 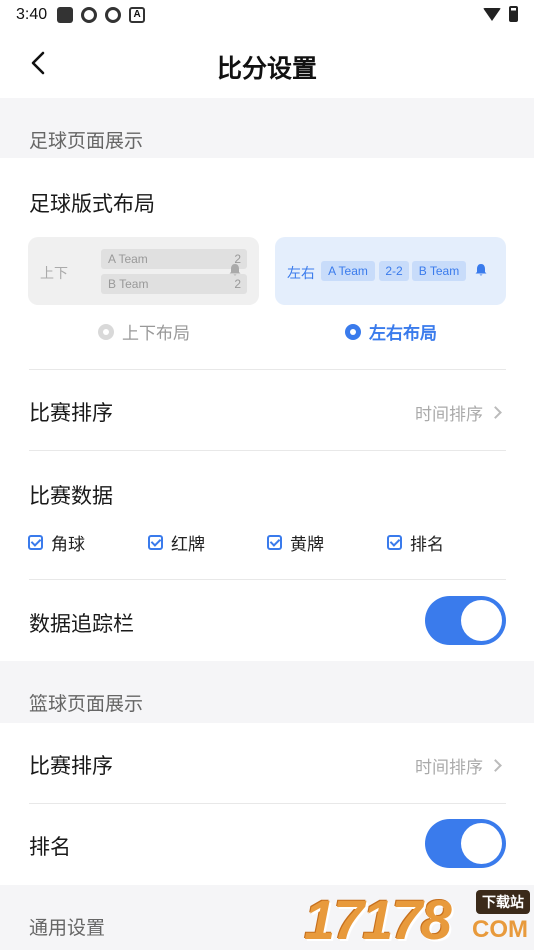 I want to click on checkbox-red-card: 红牌, so click(x=176, y=542).